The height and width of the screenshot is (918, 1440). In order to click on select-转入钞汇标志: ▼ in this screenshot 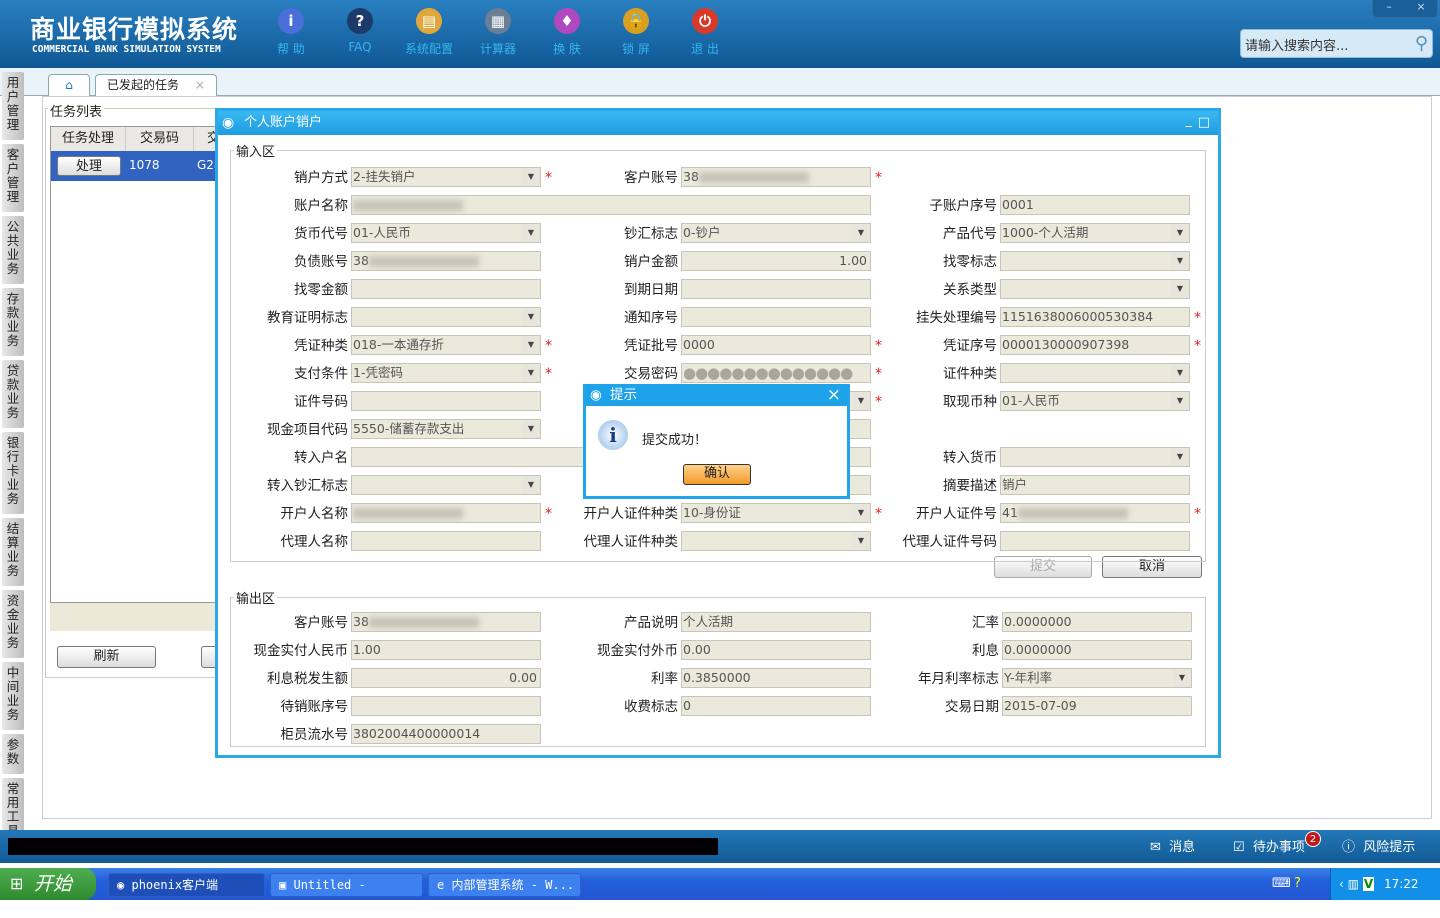, I will do `click(446, 485)`.